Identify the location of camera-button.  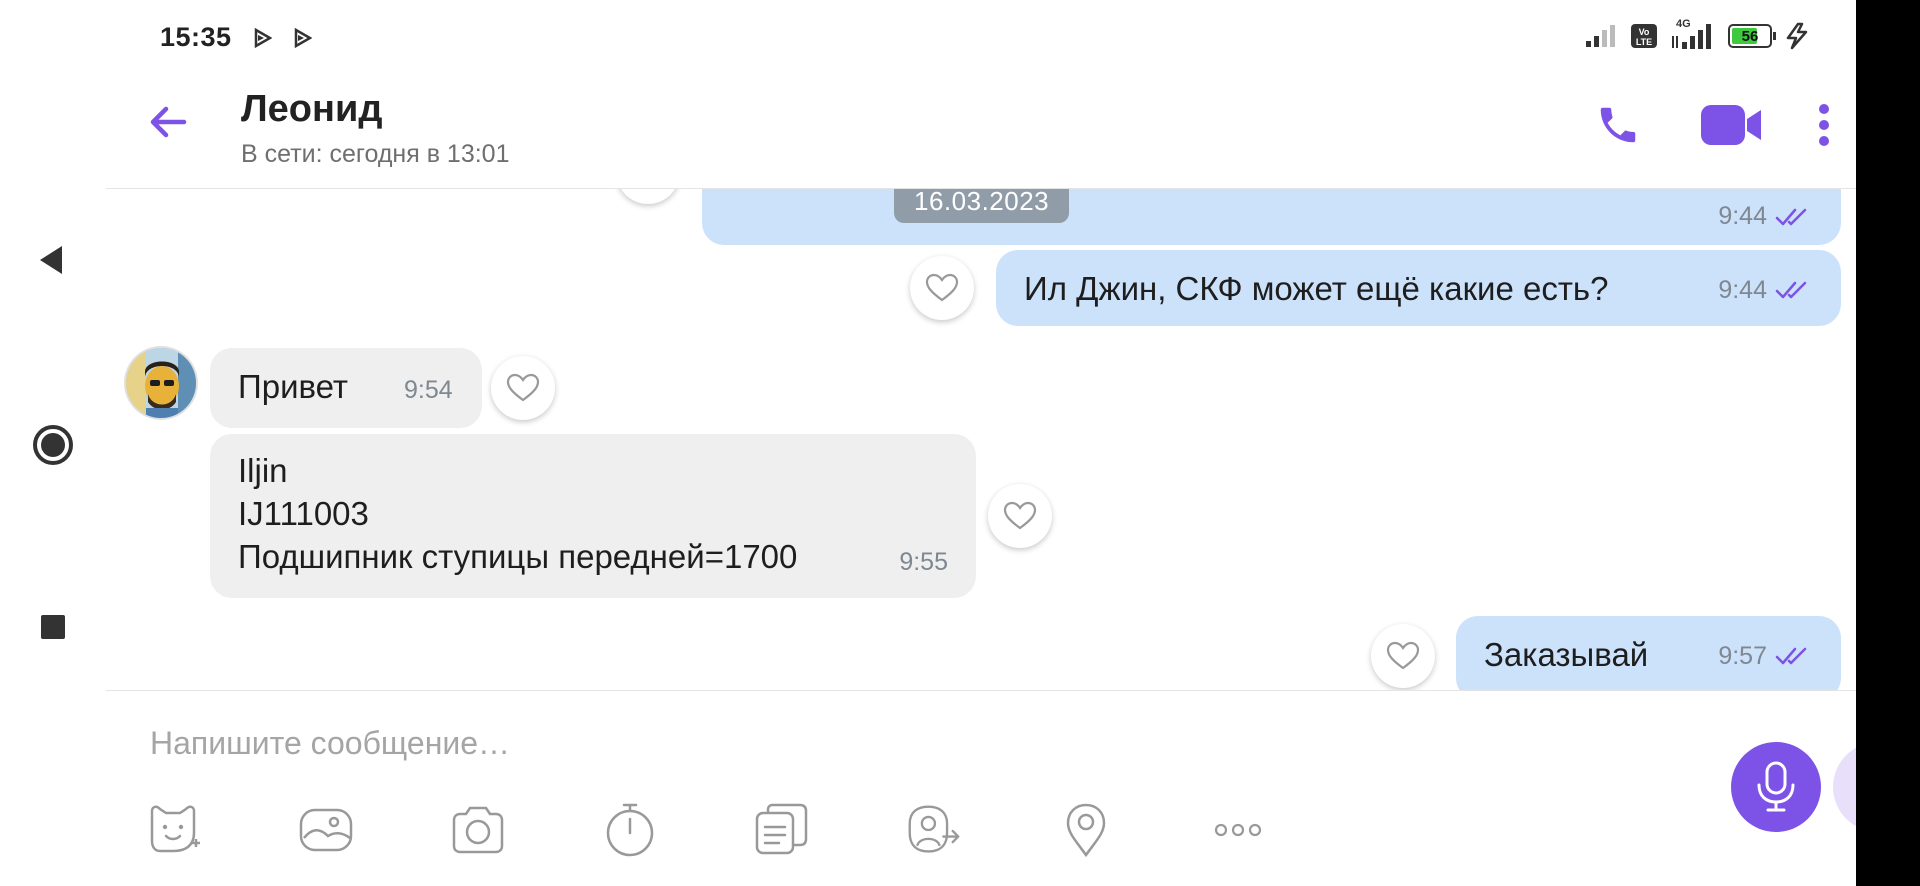
(478, 830).